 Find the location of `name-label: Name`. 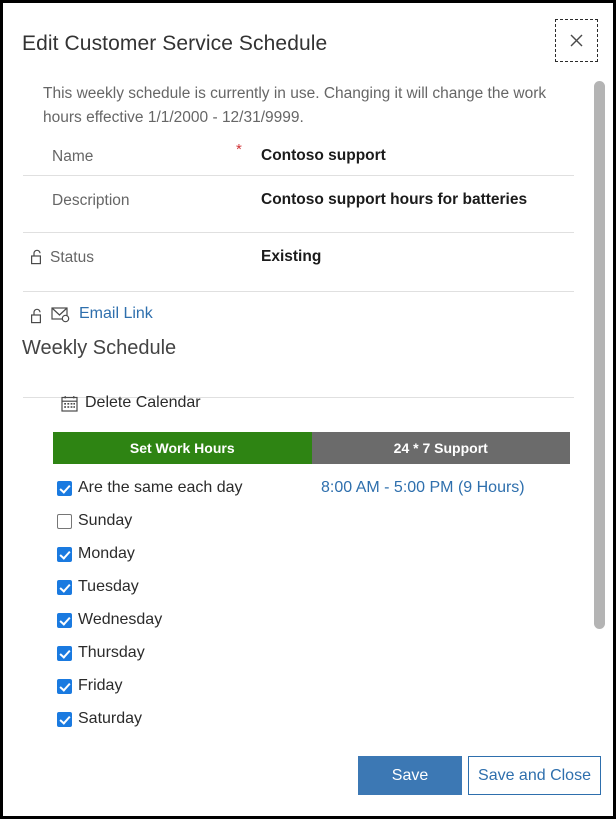

name-label: Name is located at coordinates (73, 156).